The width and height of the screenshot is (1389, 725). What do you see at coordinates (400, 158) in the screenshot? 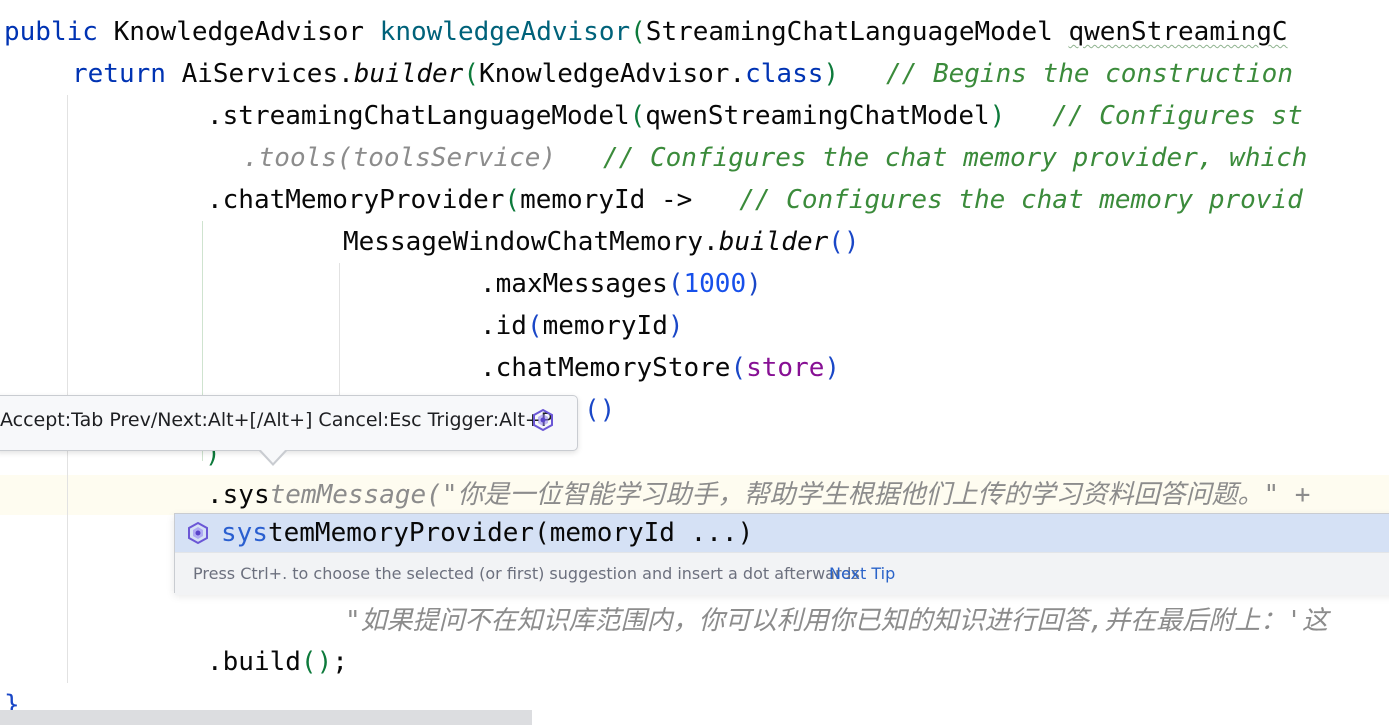
I see `disabled-code: .tools(toolsService)` at bounding box center [400, 158].